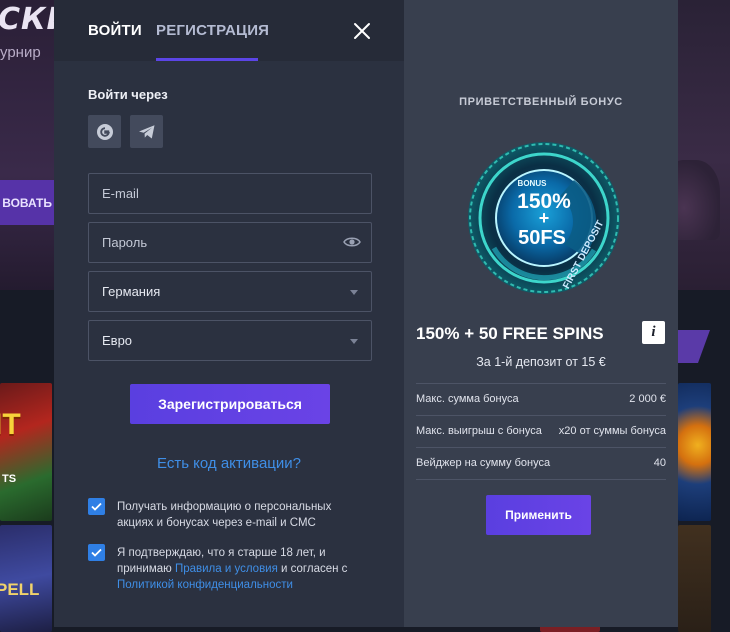 The width and height of the screenshot is (730, 632). Describe the element at coordinates (131, 291) in the screenshot. I see `country-value: Германия` at that location.